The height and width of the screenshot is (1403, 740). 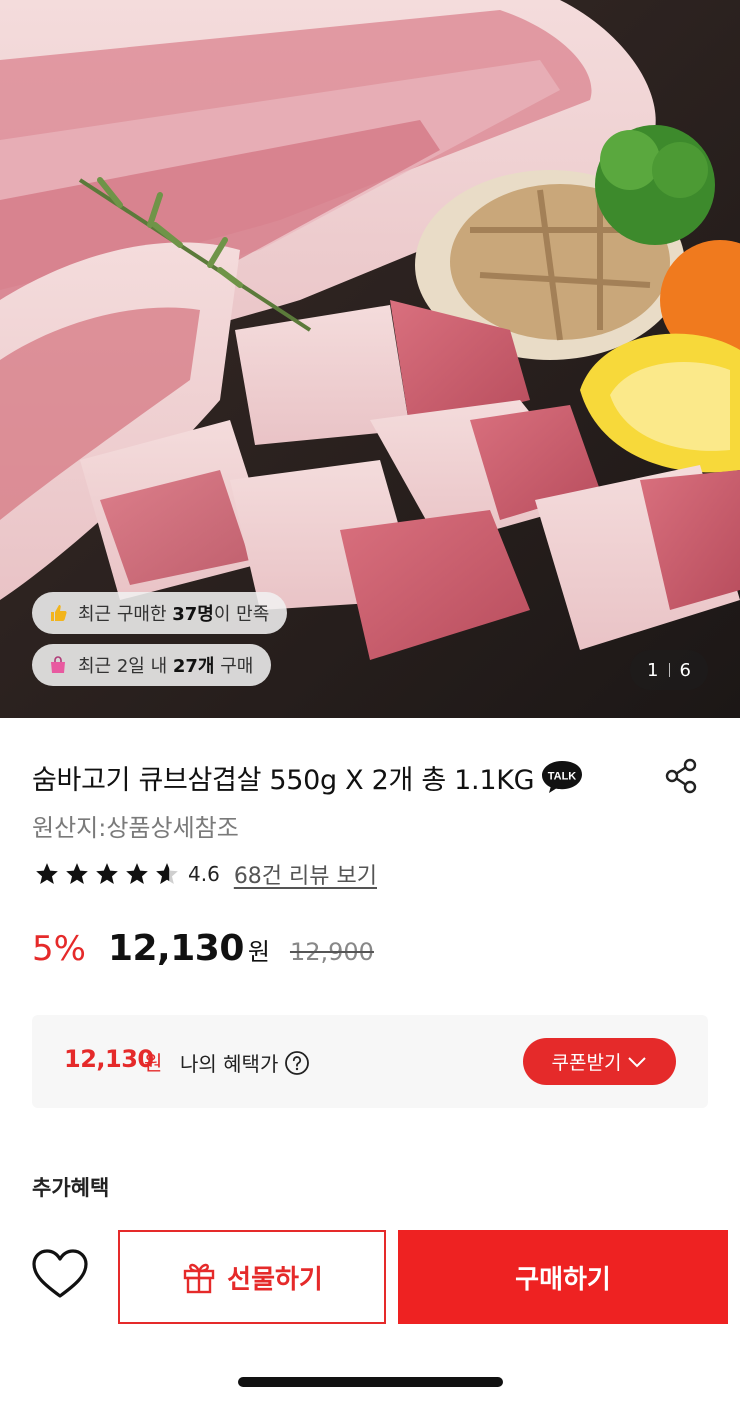 What do you see at coordinates (653, 670) in the screenshot?
I see `pager-current: 1` at bounding box center [653, 670].